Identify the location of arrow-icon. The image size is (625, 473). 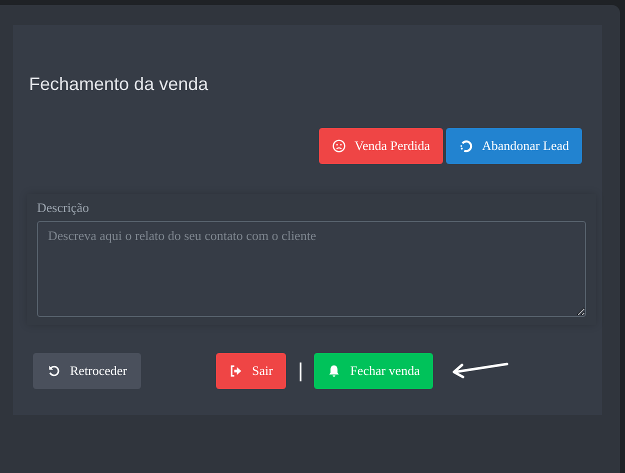
(480, 371).